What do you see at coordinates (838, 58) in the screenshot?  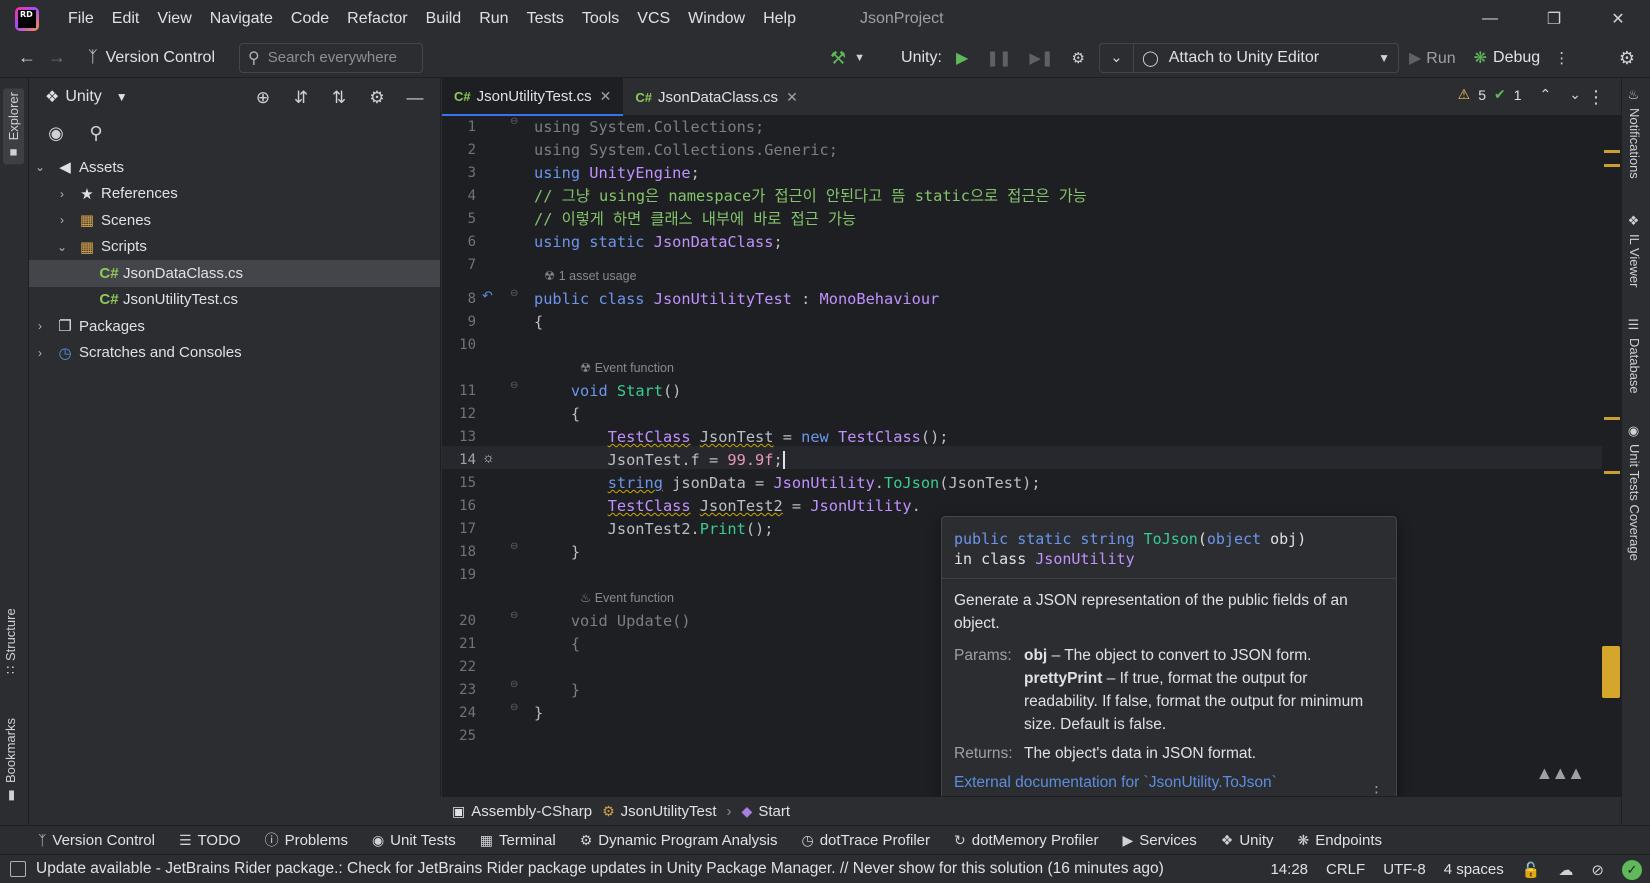 I see `build-hammer-icon: ⚒` at bounding box center [838, 58].